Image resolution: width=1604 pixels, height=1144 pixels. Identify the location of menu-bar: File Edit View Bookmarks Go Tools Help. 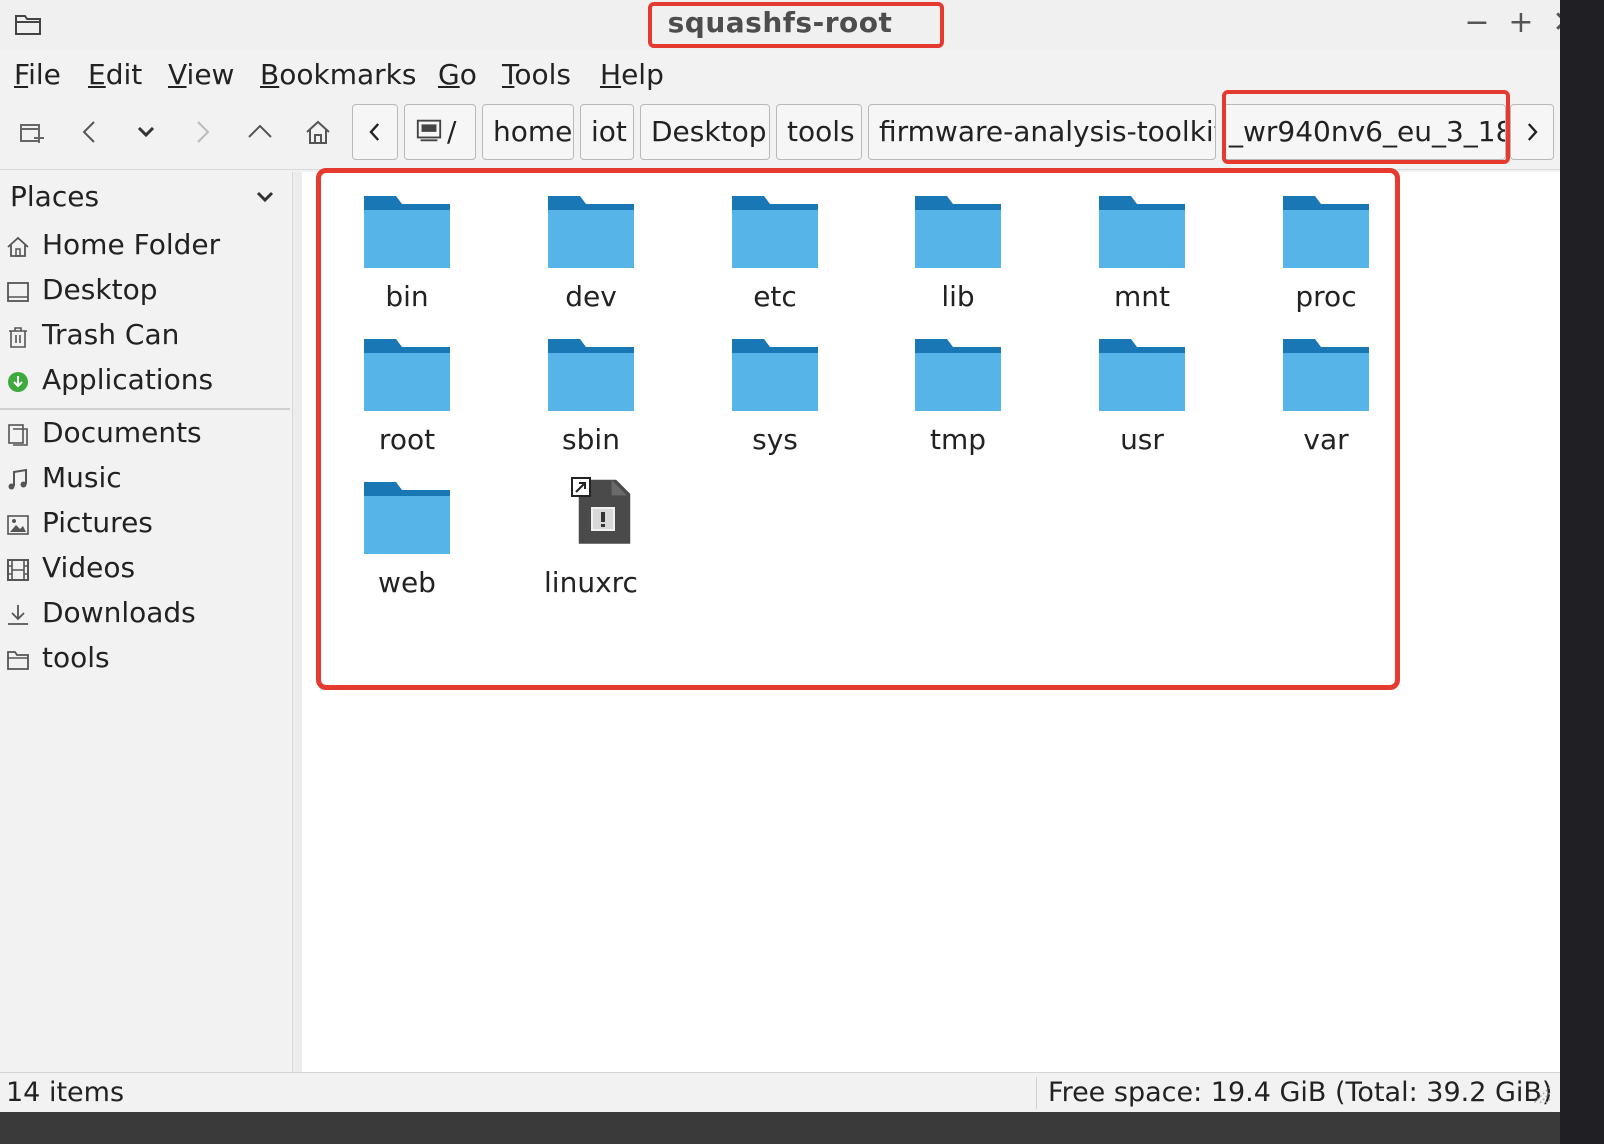
(780, 74).